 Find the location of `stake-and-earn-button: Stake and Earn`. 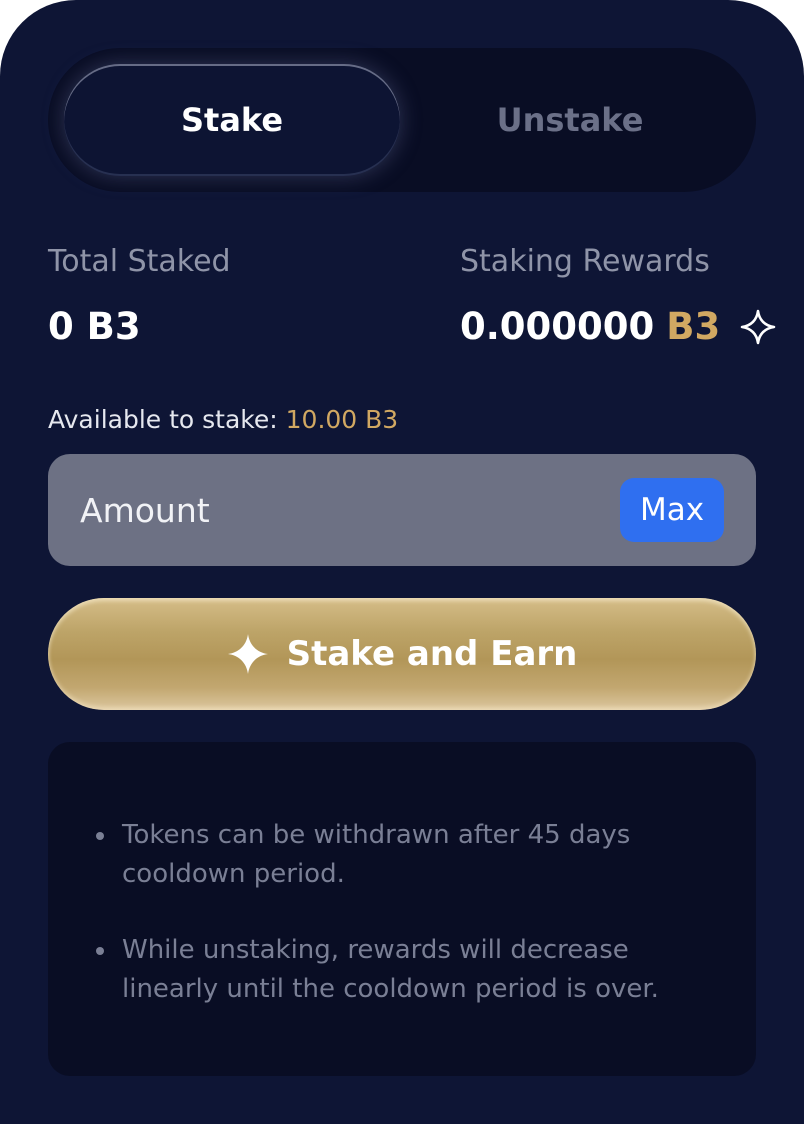

stake-and-earn-button: Stake and Earn is located at coordinates (402, 654).